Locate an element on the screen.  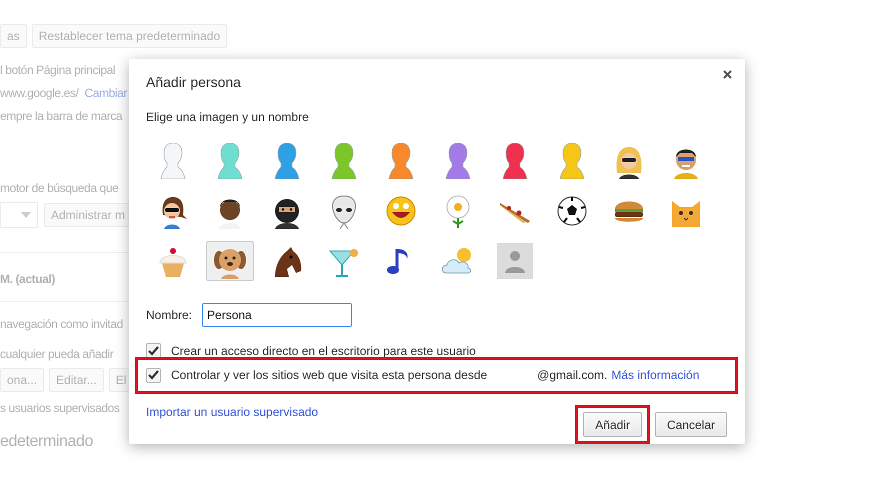
anyone-text: cualquier pueda añadir is located at coordinates (57, 354).